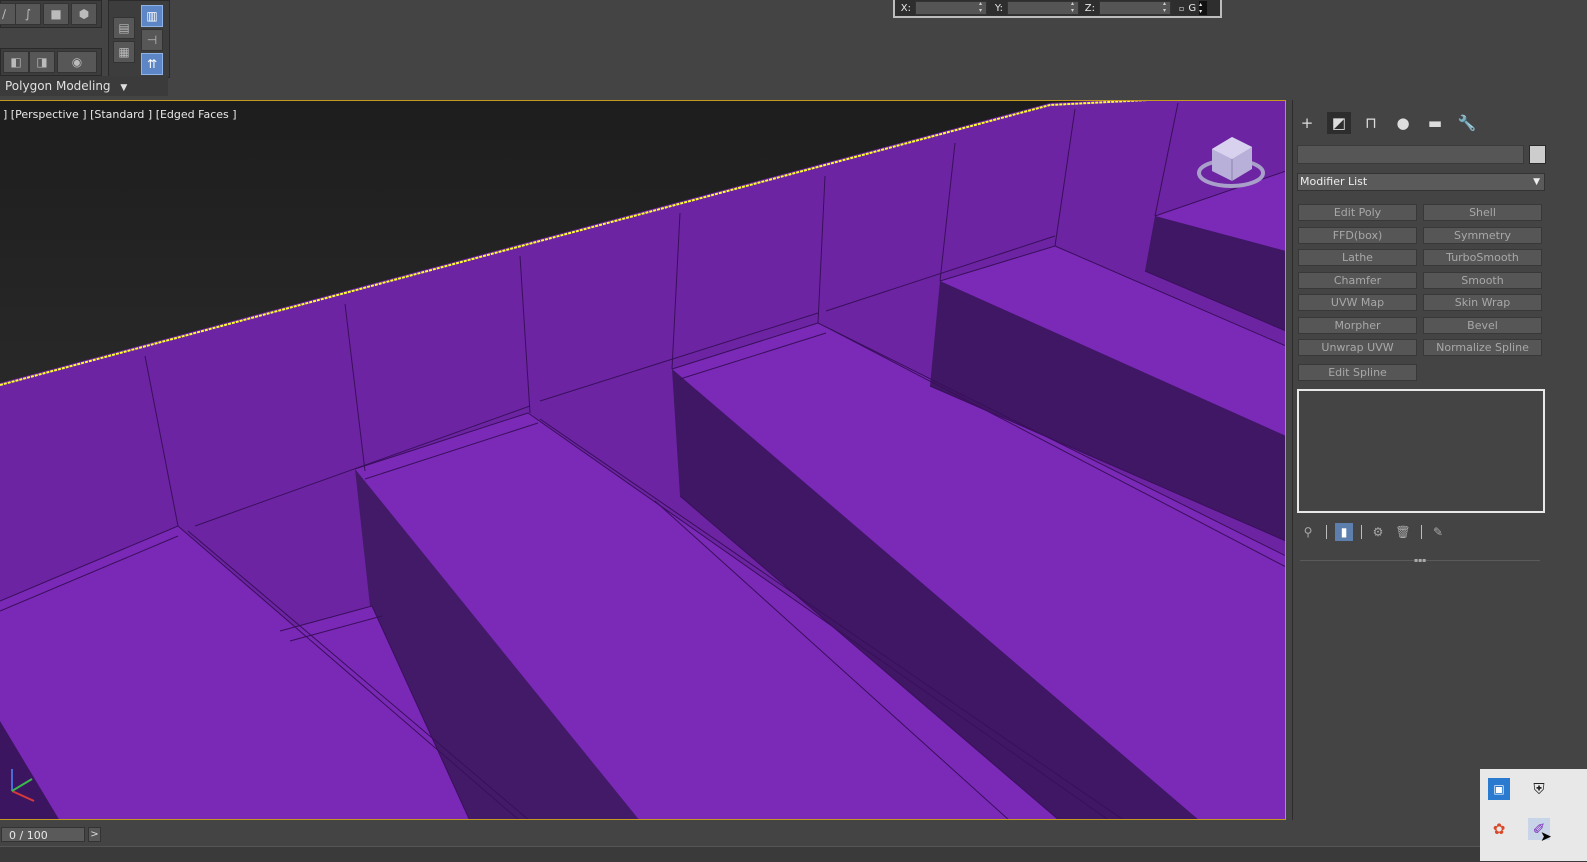 The image size is (1587, 862). Describe the element at coordinates (1043, 7) in the screenshot. I see `y-field` at that location.